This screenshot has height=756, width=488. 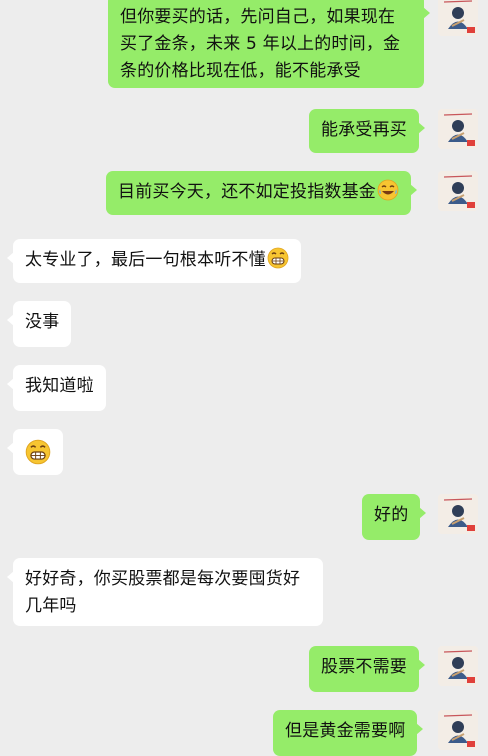 I want to click on message-bubble-received, so click(x=35, y=452).